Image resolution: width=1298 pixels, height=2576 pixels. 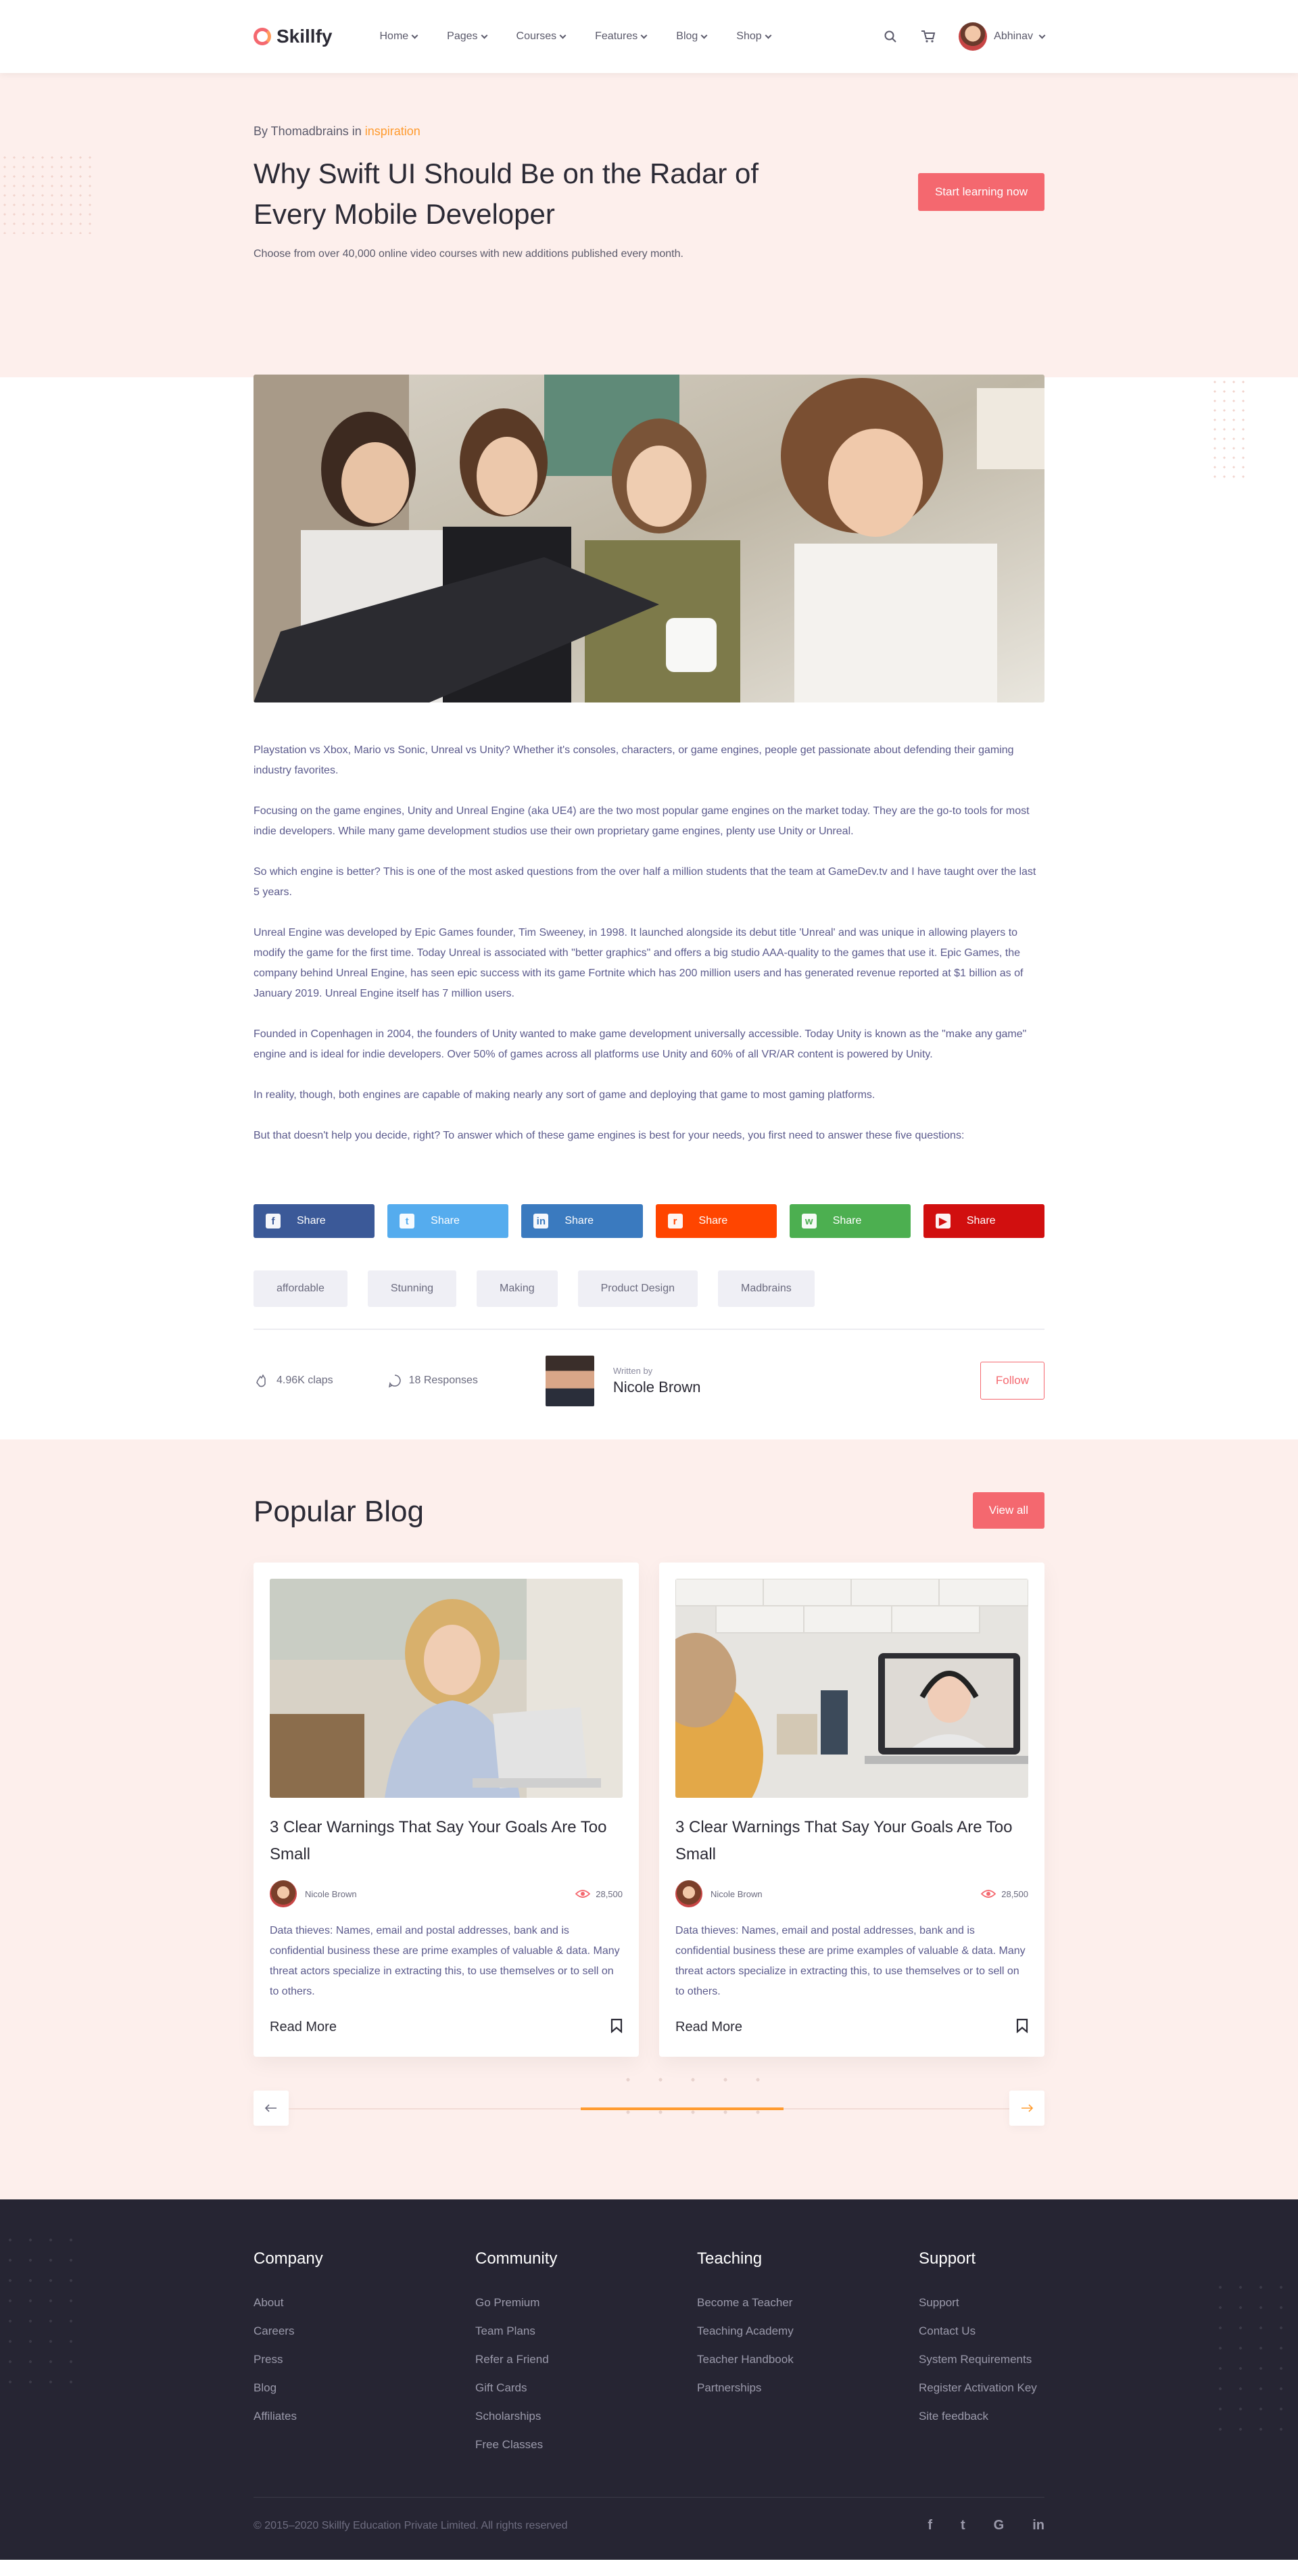 I want to click on share-linkedin-button: in Share, so click(x=582, y=1221).